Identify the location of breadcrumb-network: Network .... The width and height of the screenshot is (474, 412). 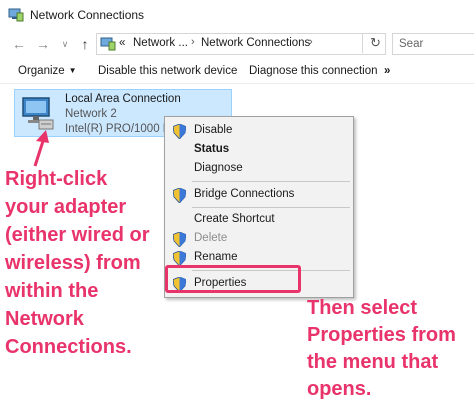
(160, 43).